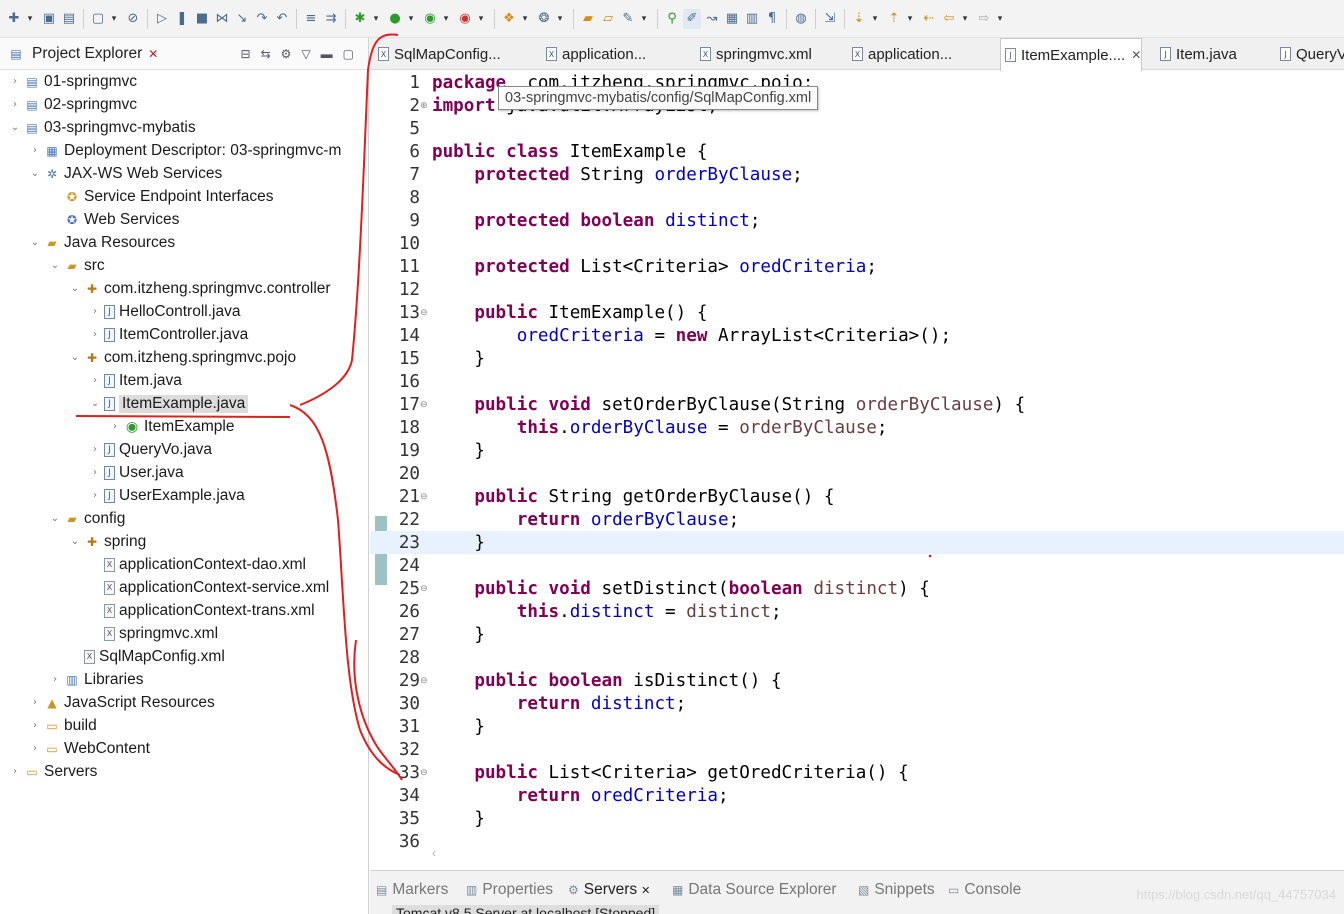  I want to click on code-line: 5, so click(857, 128).